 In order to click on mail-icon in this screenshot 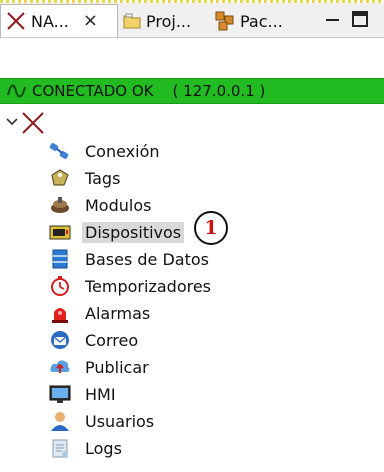, I will do `click(60, 340)`.